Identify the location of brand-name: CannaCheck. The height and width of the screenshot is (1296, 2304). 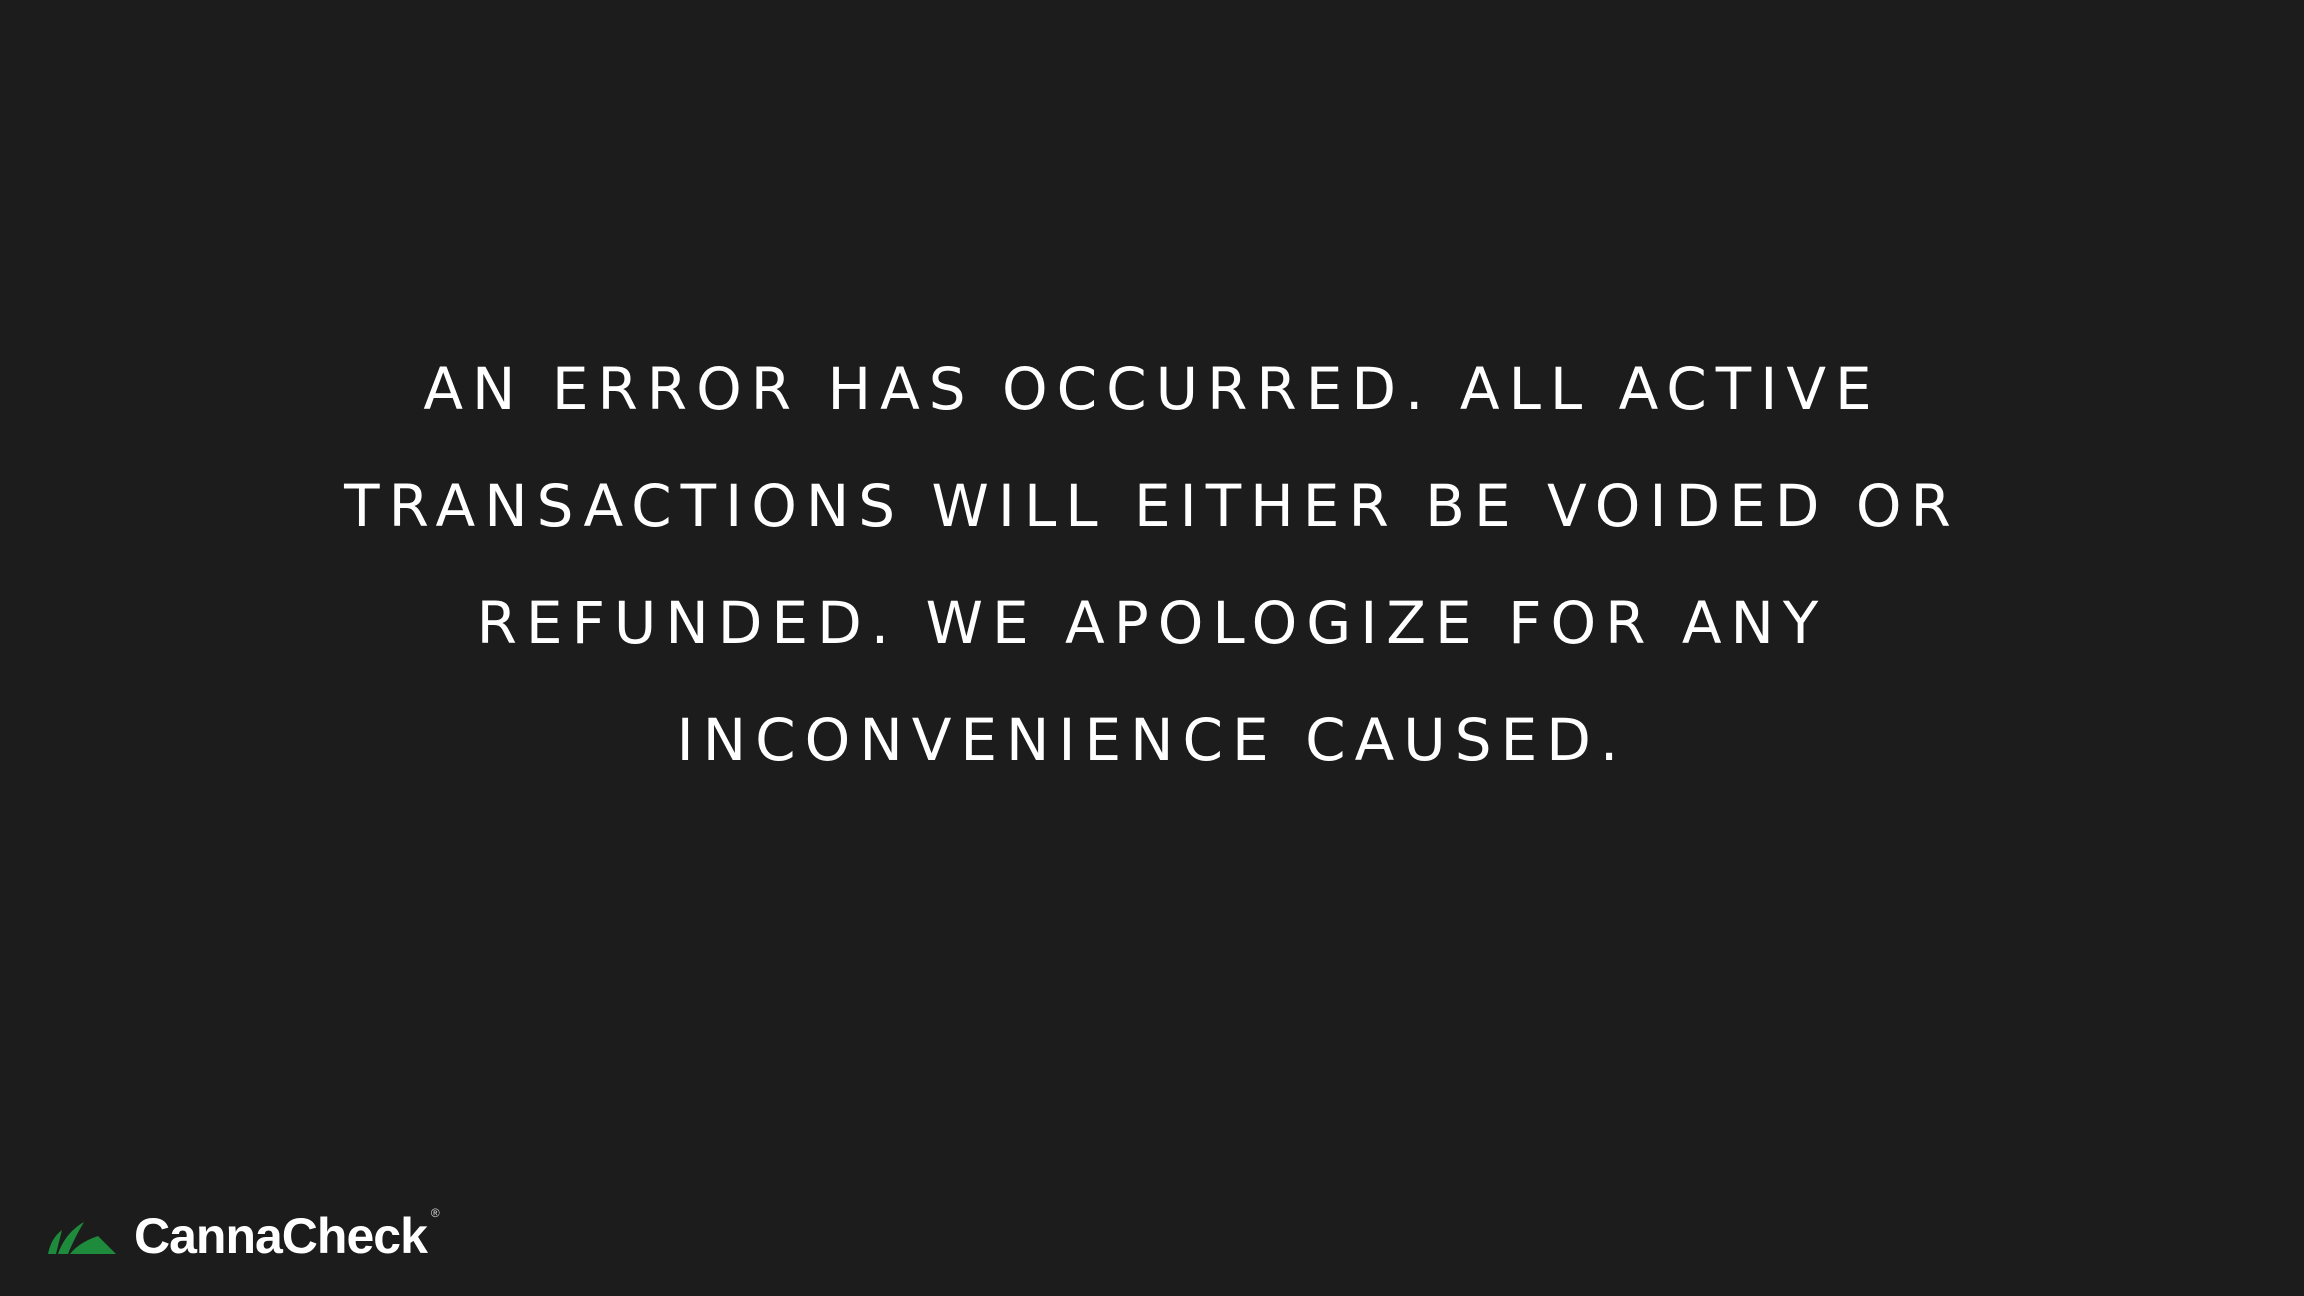
(281, 1236).